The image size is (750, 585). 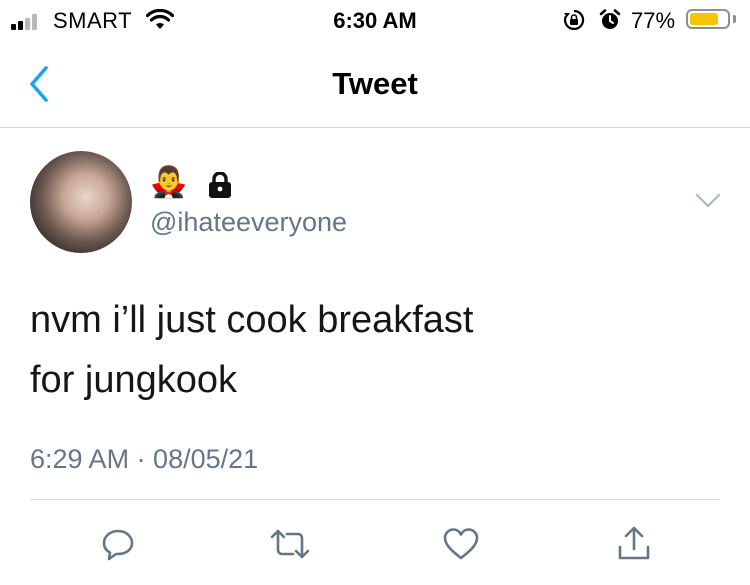 I want to click on chevron-down-icon, so click(x=708, y=201).